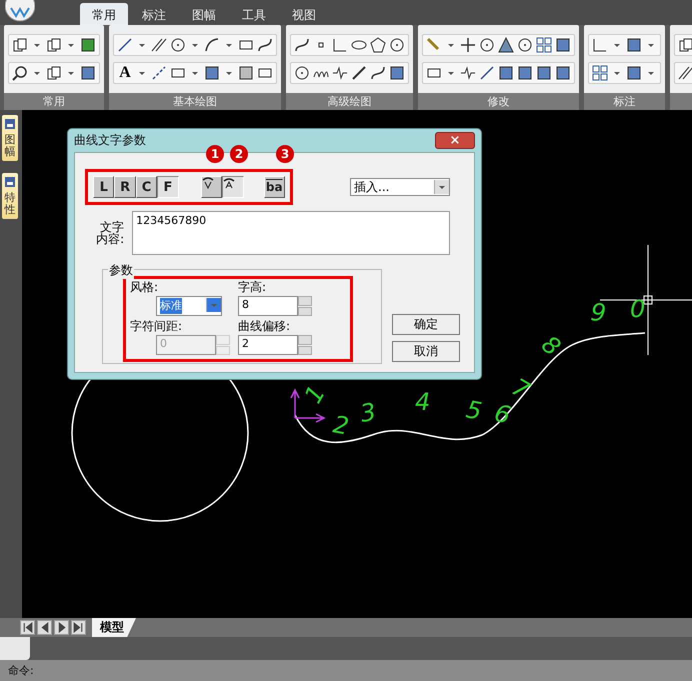  Describe the element at coordinates (268, 306) in the screenshot. I see `number-field: 8` at that location.